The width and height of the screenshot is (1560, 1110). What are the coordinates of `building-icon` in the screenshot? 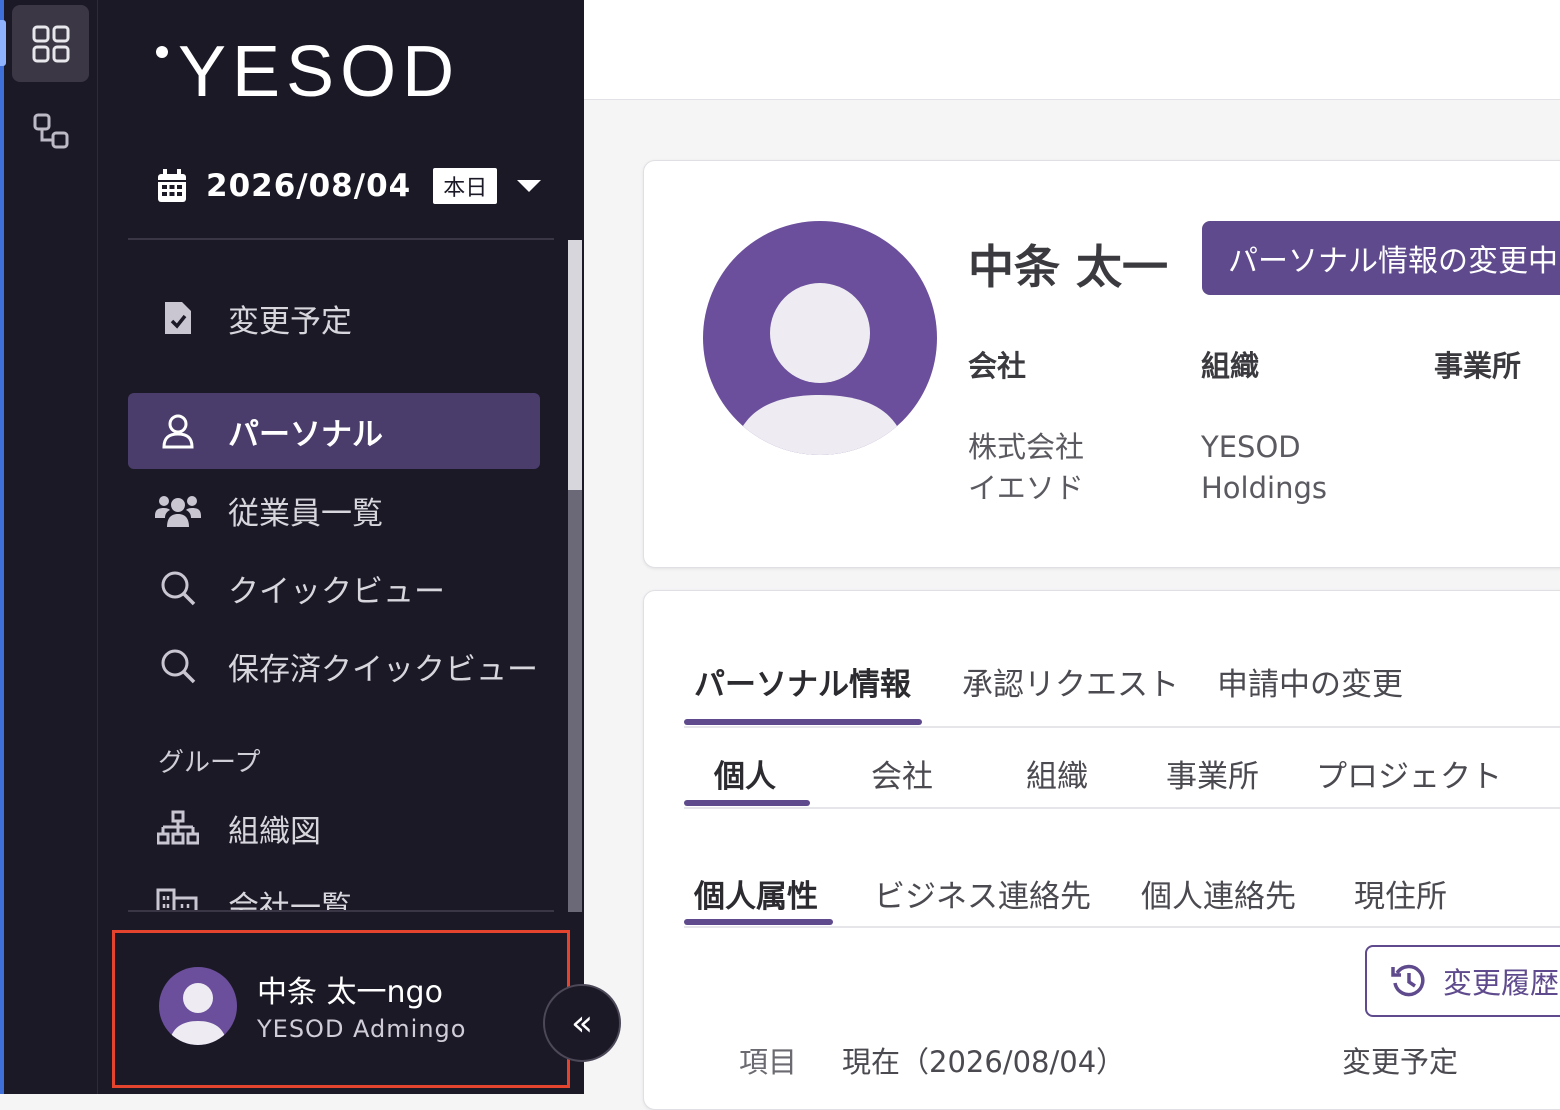 It's located at (177, 900).